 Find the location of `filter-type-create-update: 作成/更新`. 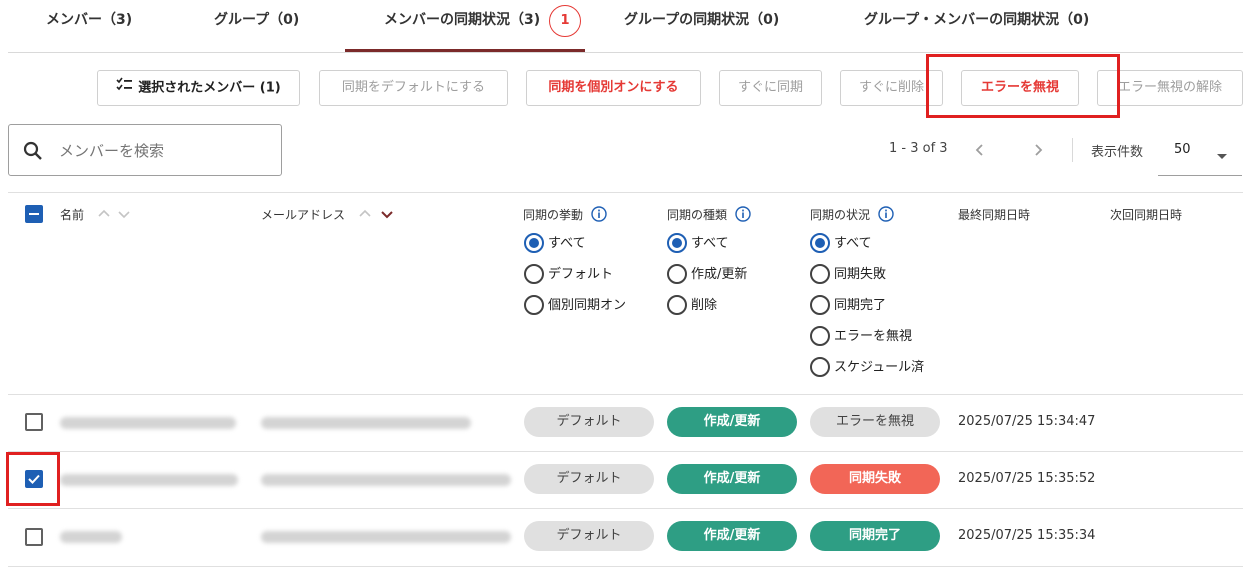

filter-type-create-update: 作成/更新 is located at coordinates (707, 274).